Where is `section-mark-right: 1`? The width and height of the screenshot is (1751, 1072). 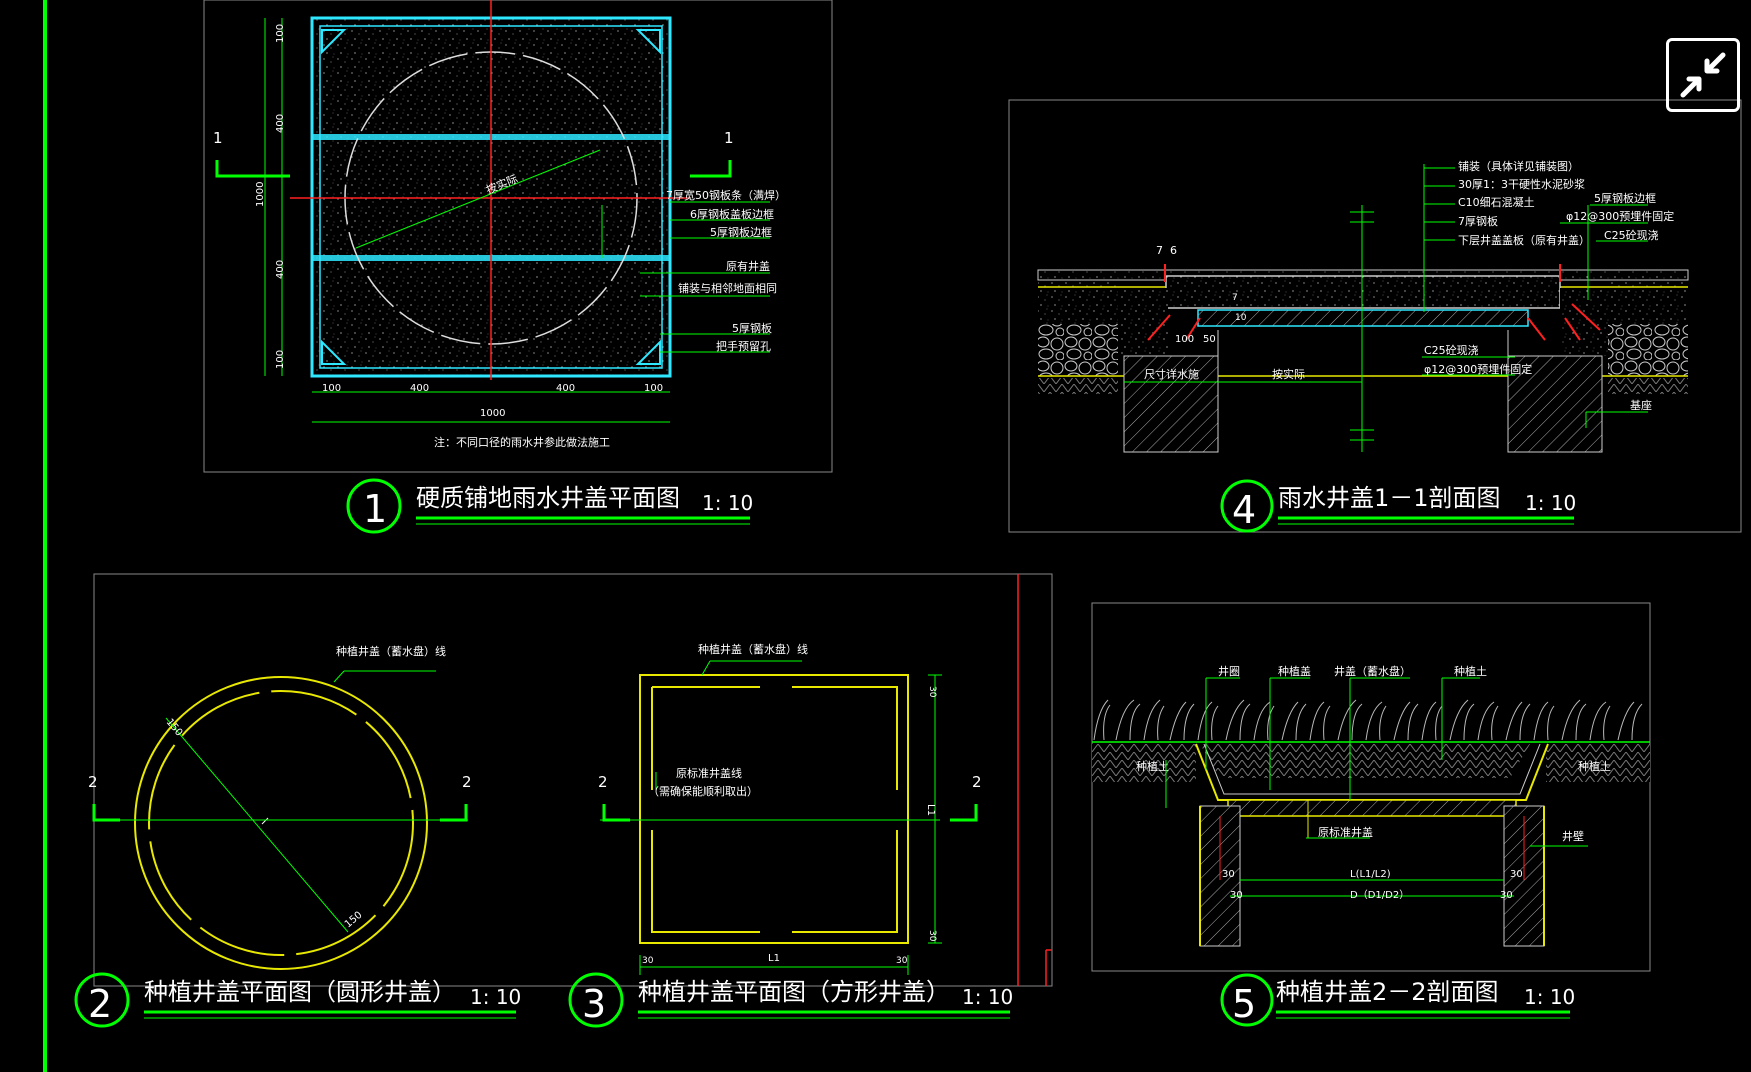
section-mark-right: 1 is located at coordinates (729, 138).